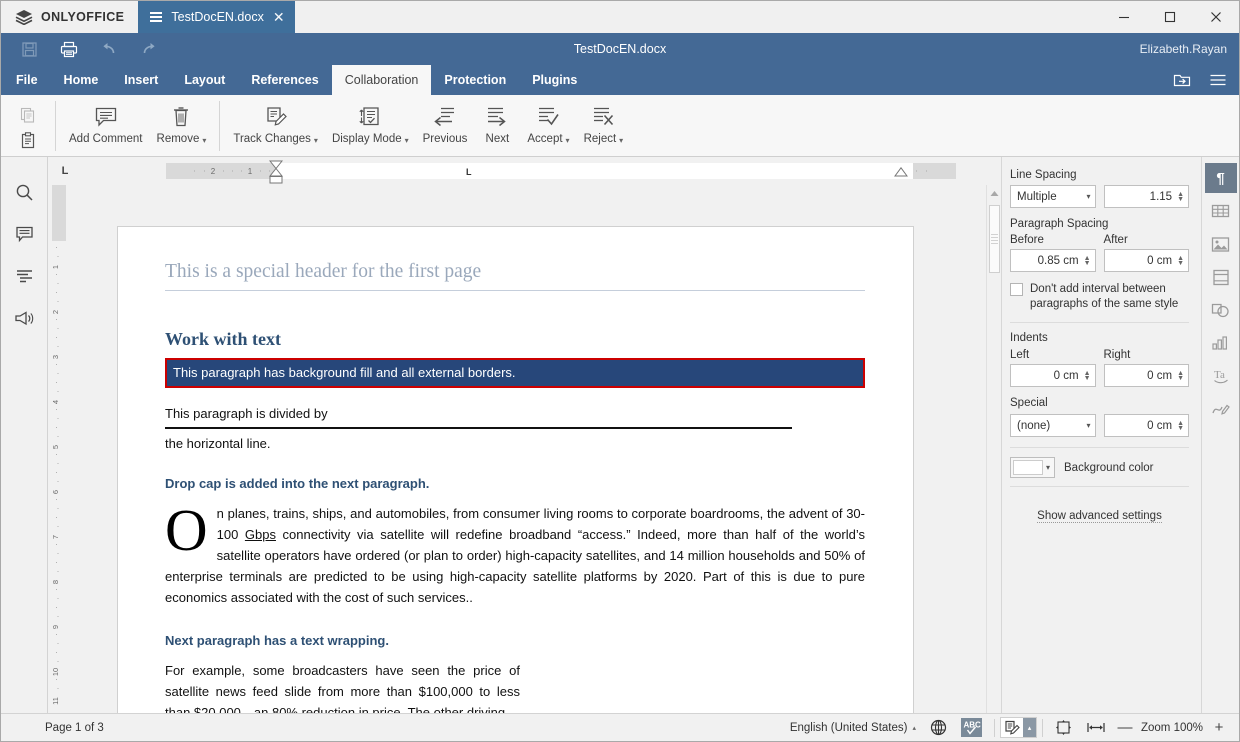 The height and width of the screenshot is (742, 1240). I want to click on tab-insert: Insert, so click(141, 80).